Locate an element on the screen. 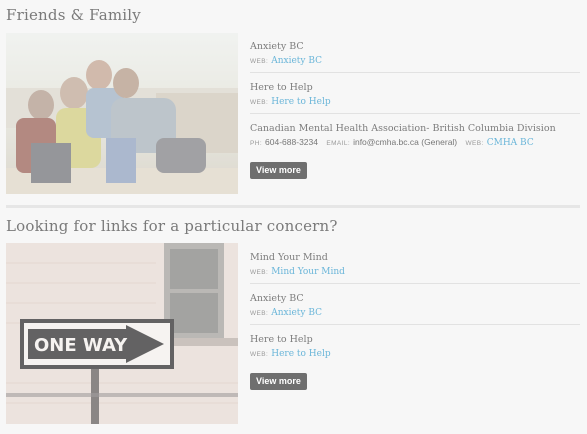 The height and width of the screenshot is (434, 587). friends-photo is located at coordinates (122, 113).